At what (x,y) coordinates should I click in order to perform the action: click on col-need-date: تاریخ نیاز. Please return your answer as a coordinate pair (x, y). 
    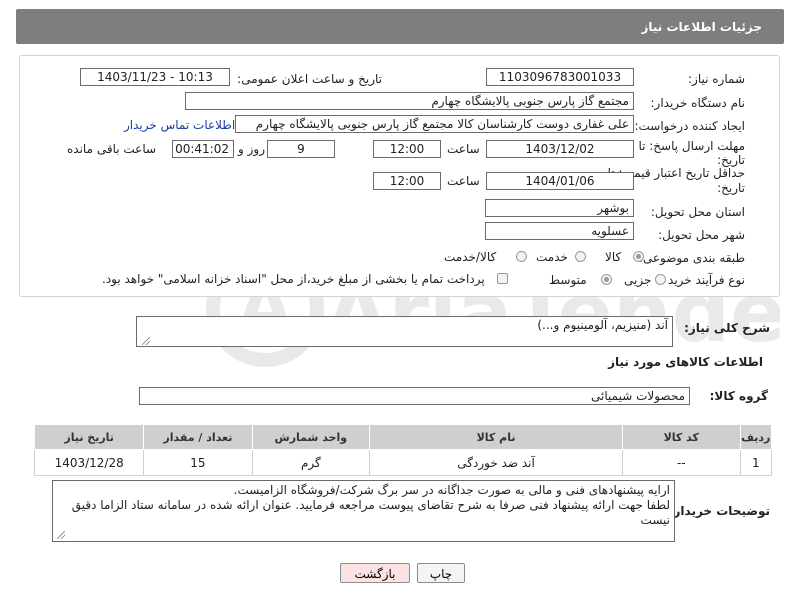
    Looking at the image, I should click on (89, 437).